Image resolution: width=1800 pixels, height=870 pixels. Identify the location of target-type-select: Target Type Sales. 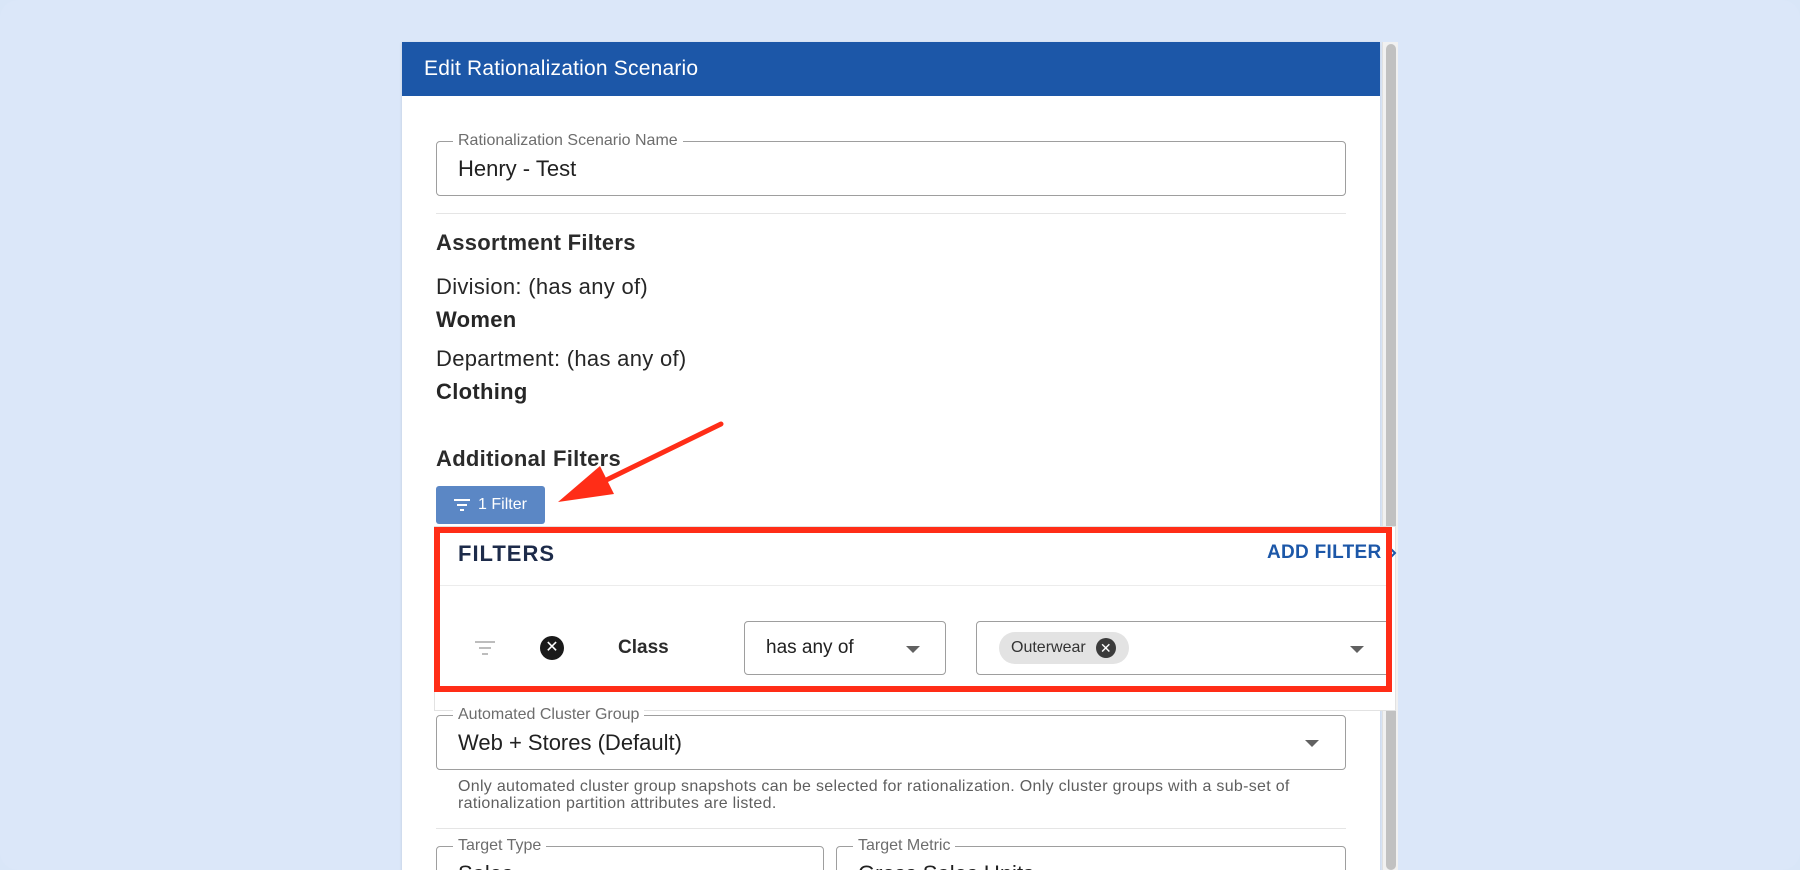
(630, 853).